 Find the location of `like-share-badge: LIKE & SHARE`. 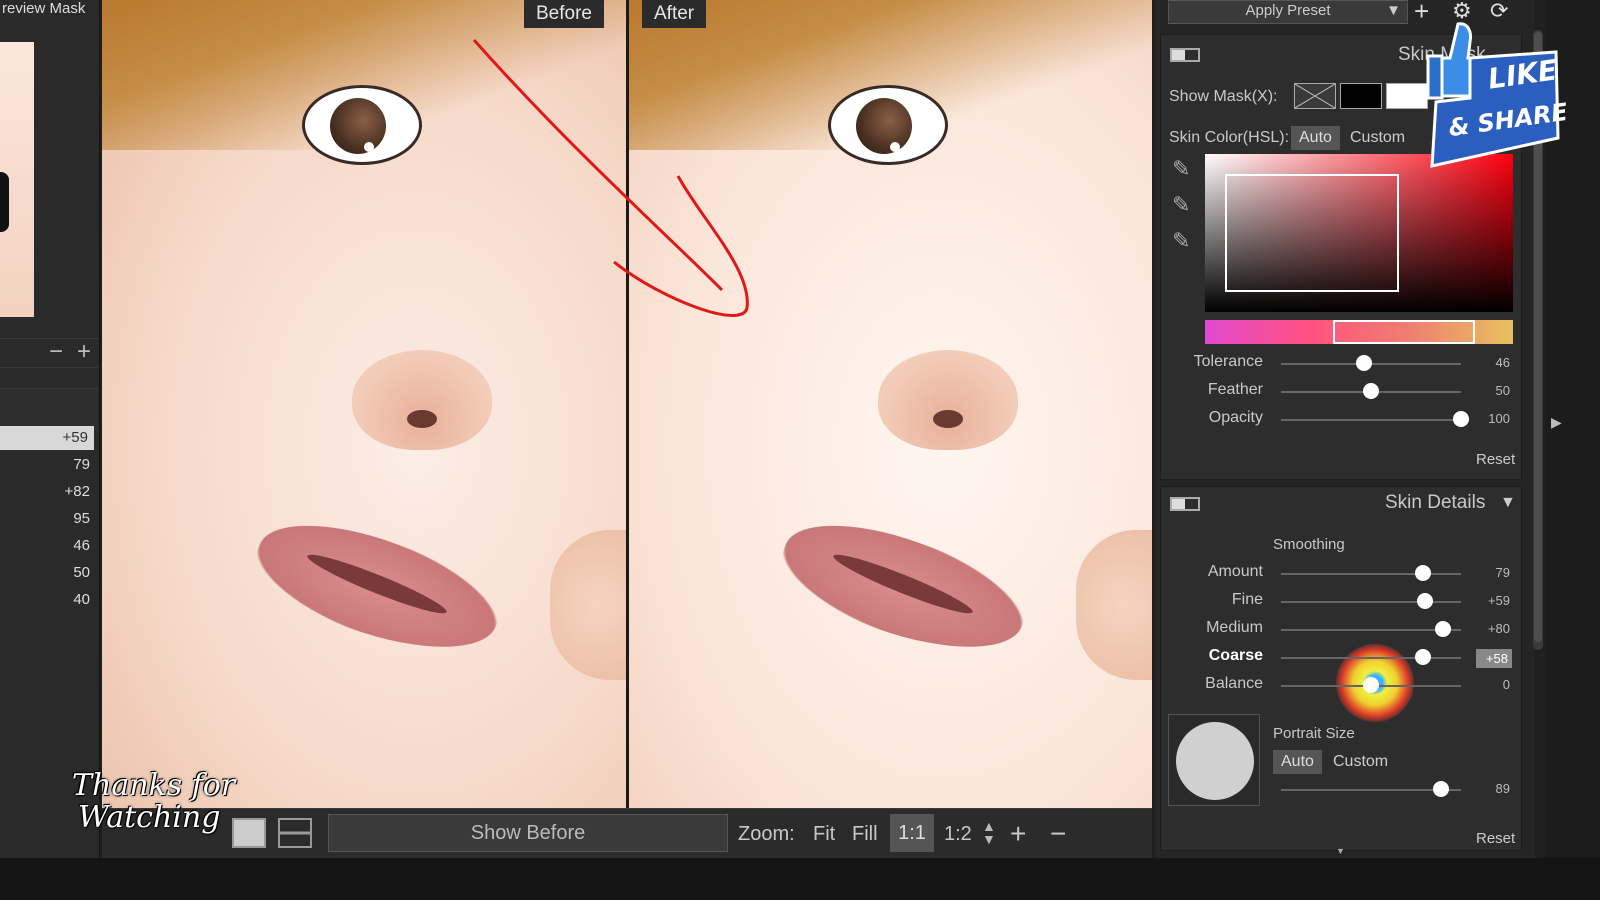

like-share-badge: LIKE & SHARE is located at coordinates (1489, 93).